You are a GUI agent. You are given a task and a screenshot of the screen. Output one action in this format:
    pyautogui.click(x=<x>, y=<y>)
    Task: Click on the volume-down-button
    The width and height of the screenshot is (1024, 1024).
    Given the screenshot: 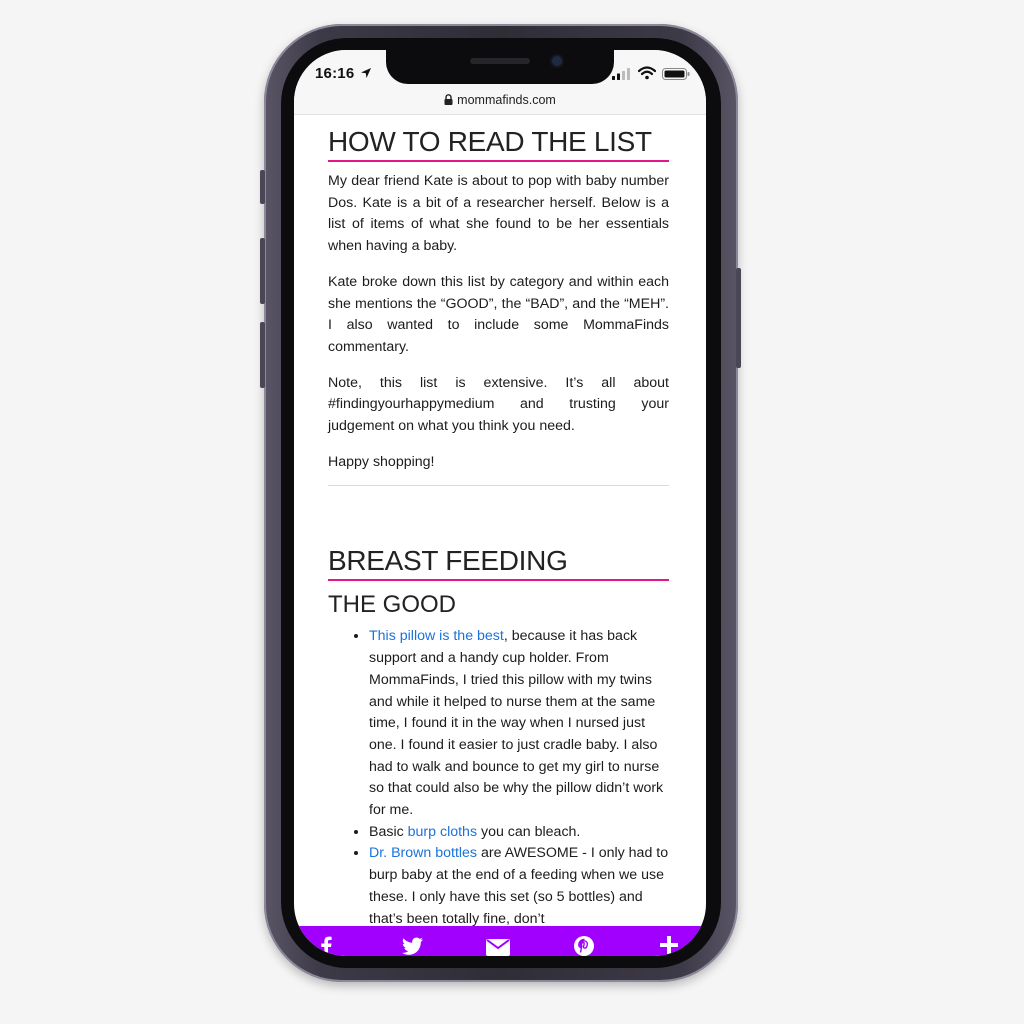 What is the action you would take?
    pyautogui.click(x=262, y=355)
    